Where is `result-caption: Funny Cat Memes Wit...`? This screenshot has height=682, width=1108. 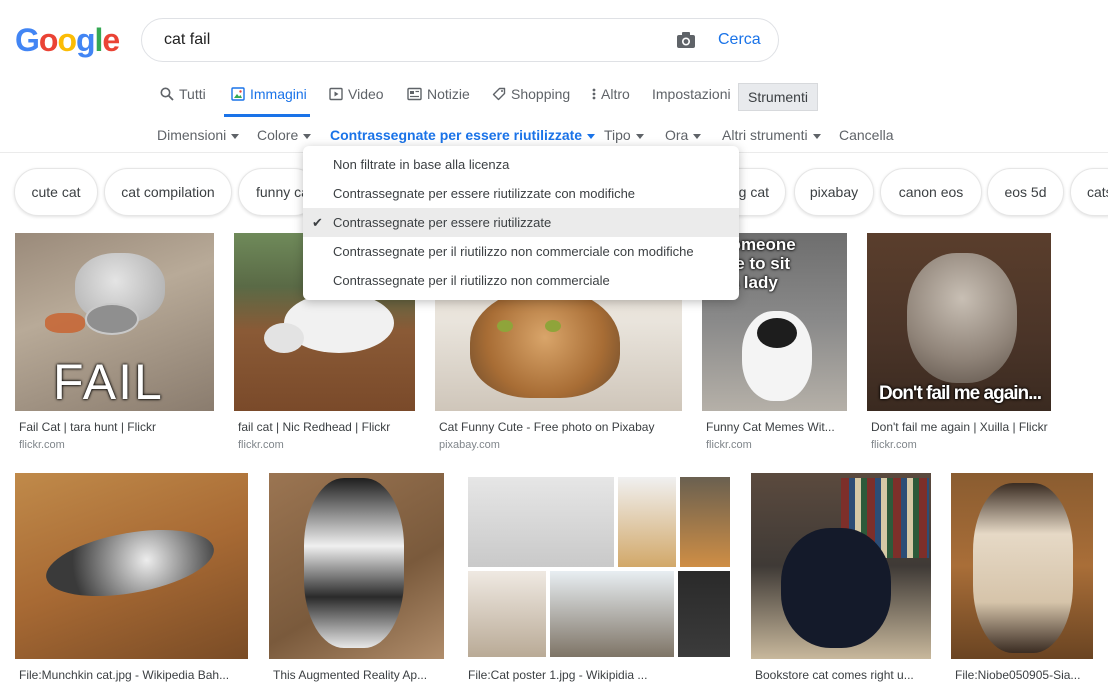 result-caption: Funny Cat Memes Wit... is located at coordinates (776, 427).